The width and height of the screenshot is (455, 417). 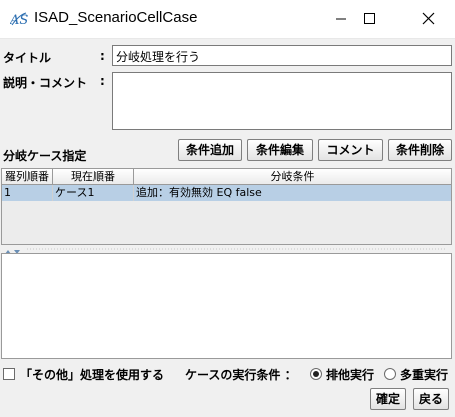 I want to click on title-label: タイトル, so click(x=27, y=58).